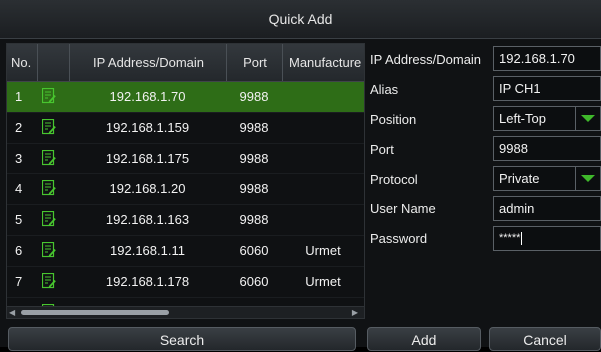  I want to click on table-header: No. IP Address/Domain Port Manufacture, so click(185, 63).